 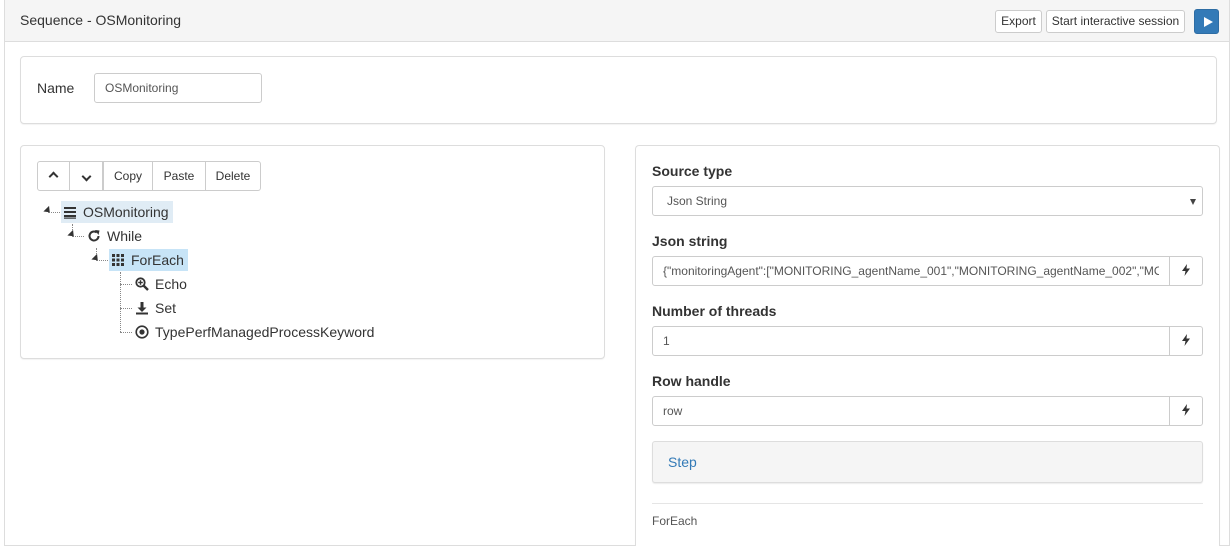 I want to click on name-input, so click(x=178, y=88).